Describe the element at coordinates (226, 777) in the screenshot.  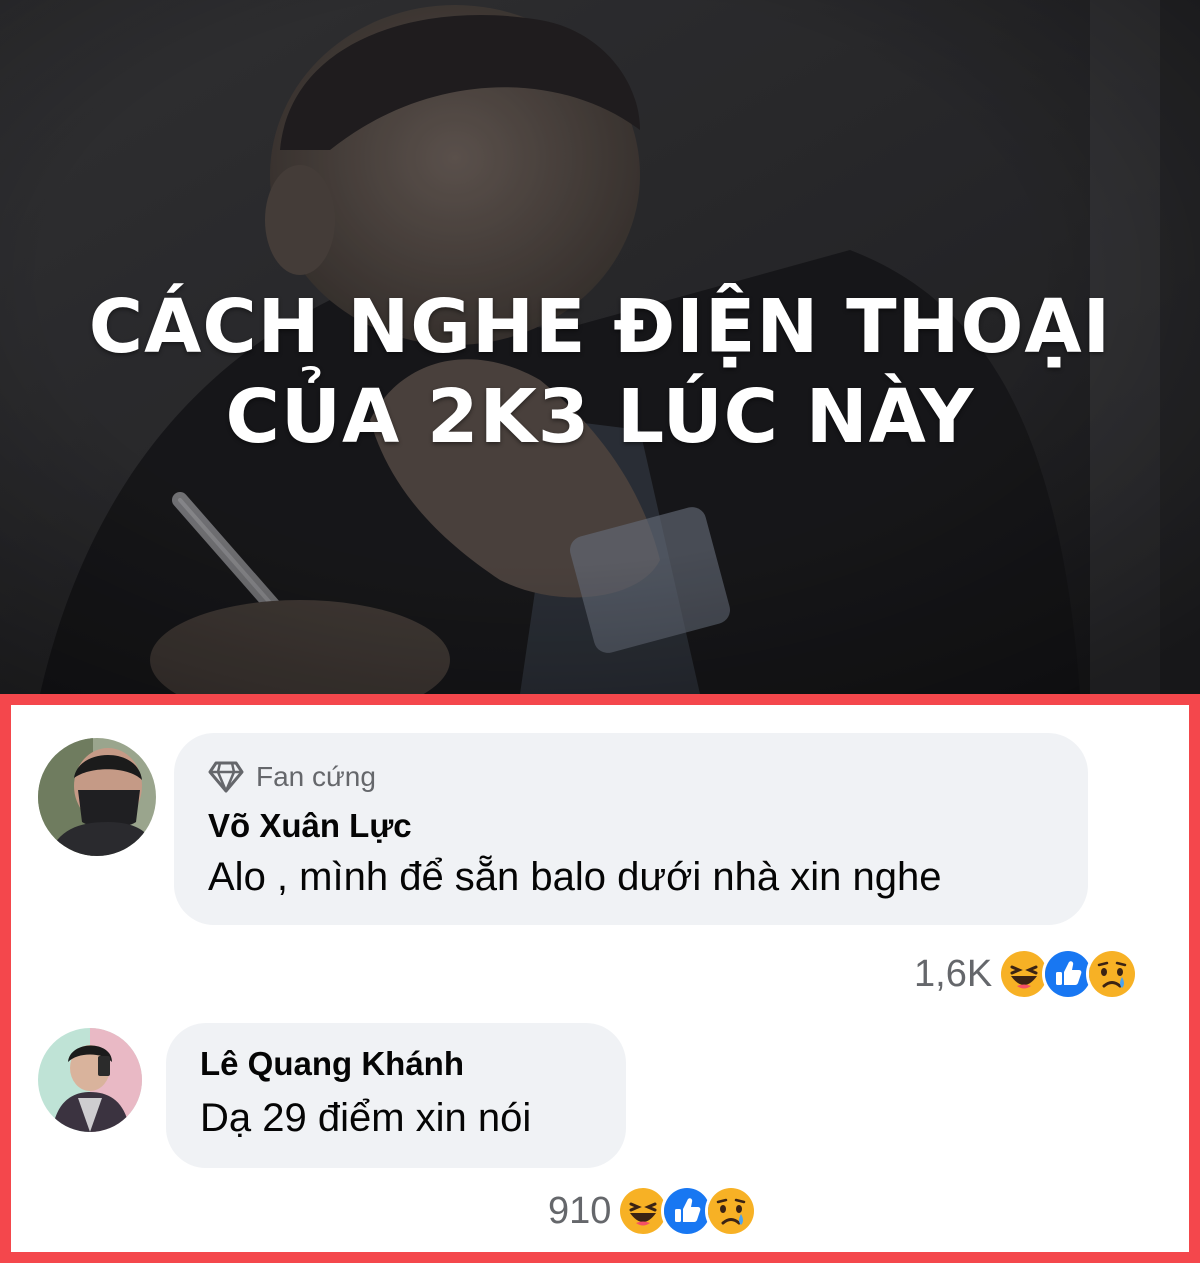
I see `diamond-icon` at that location.